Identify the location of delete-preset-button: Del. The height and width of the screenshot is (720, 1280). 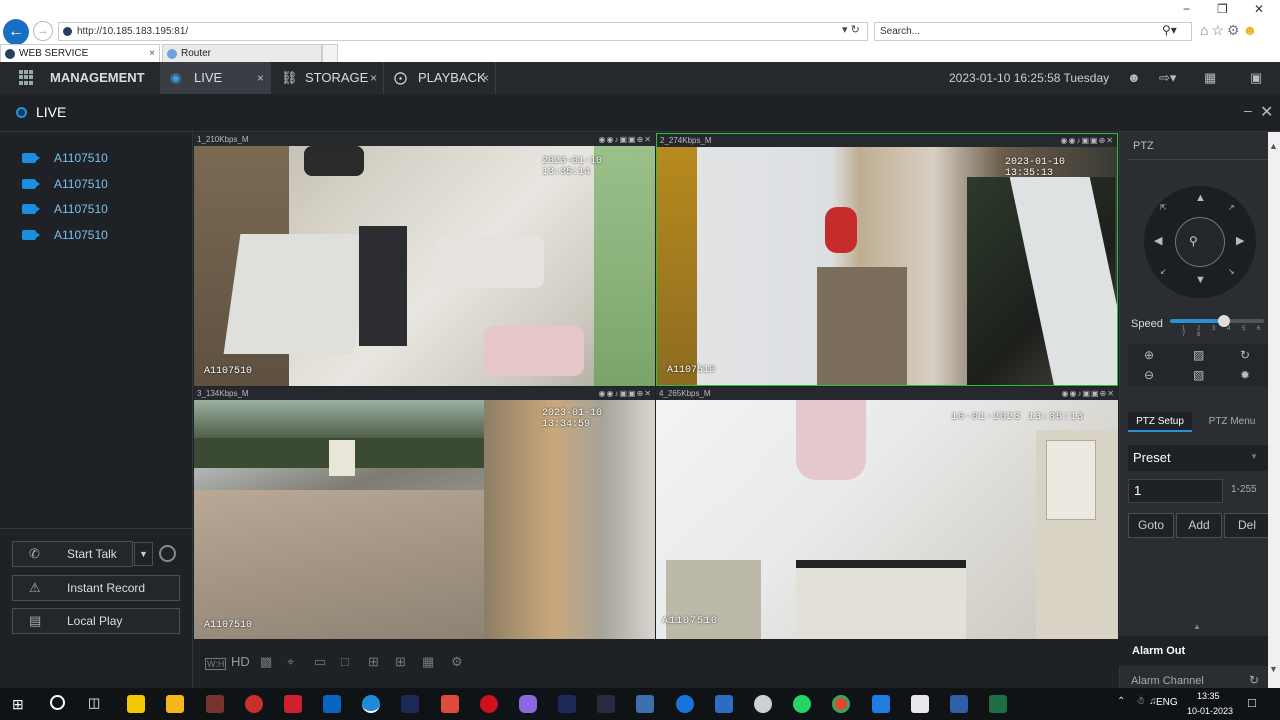
(1247, 525).